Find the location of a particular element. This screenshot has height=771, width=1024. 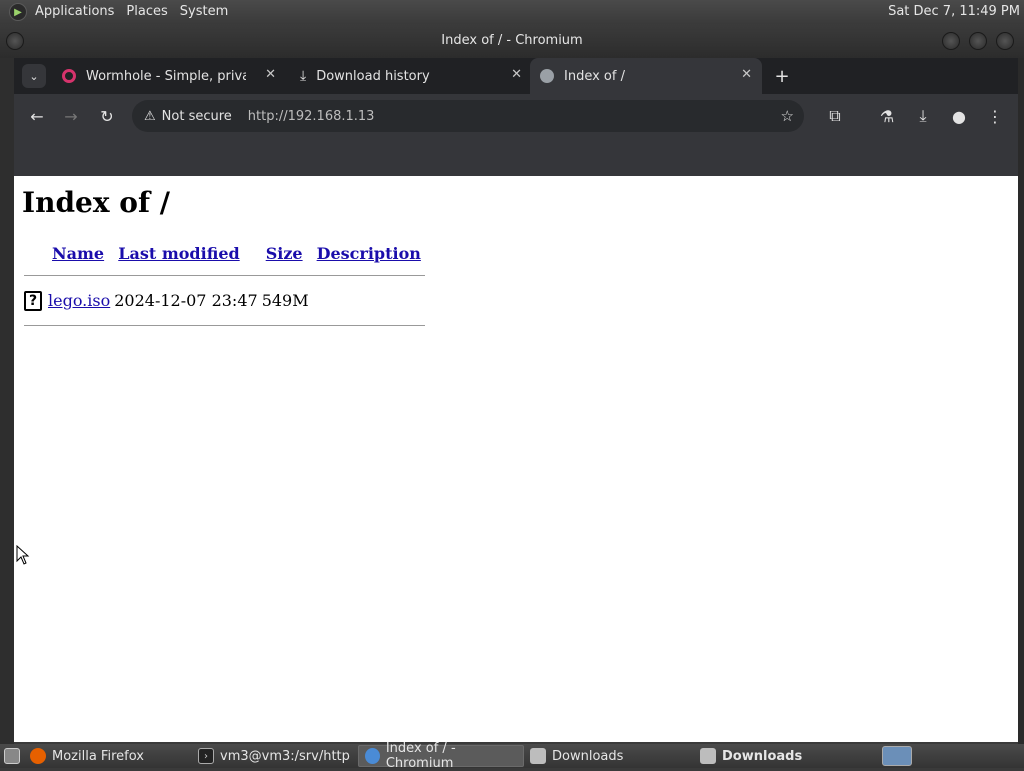

column-header-modified: Last modified is located at coordinates (187, 253).